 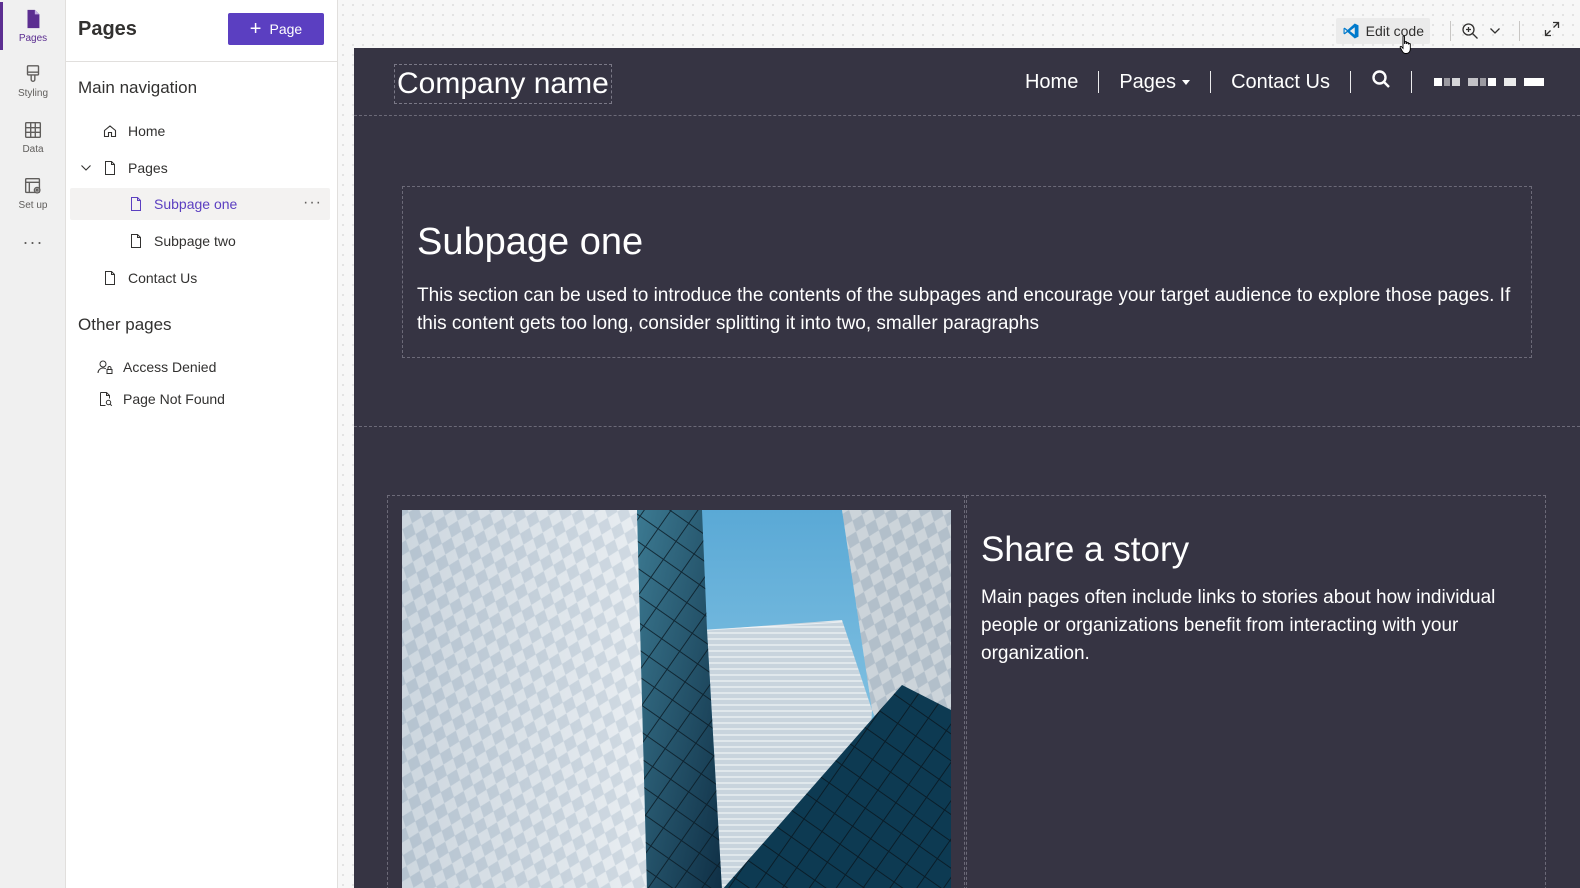 What do you see at coordinates (196, 204) in the screenshot?
I see `nav-item-subpage-one-label: Subpage one` at bounding box center [196, 204].